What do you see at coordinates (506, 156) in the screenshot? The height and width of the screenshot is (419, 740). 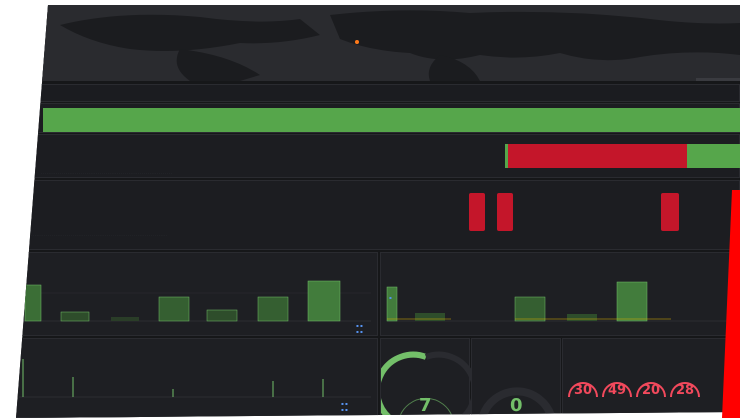 I see `status-bar-edge` at bounding box center [506, 156].